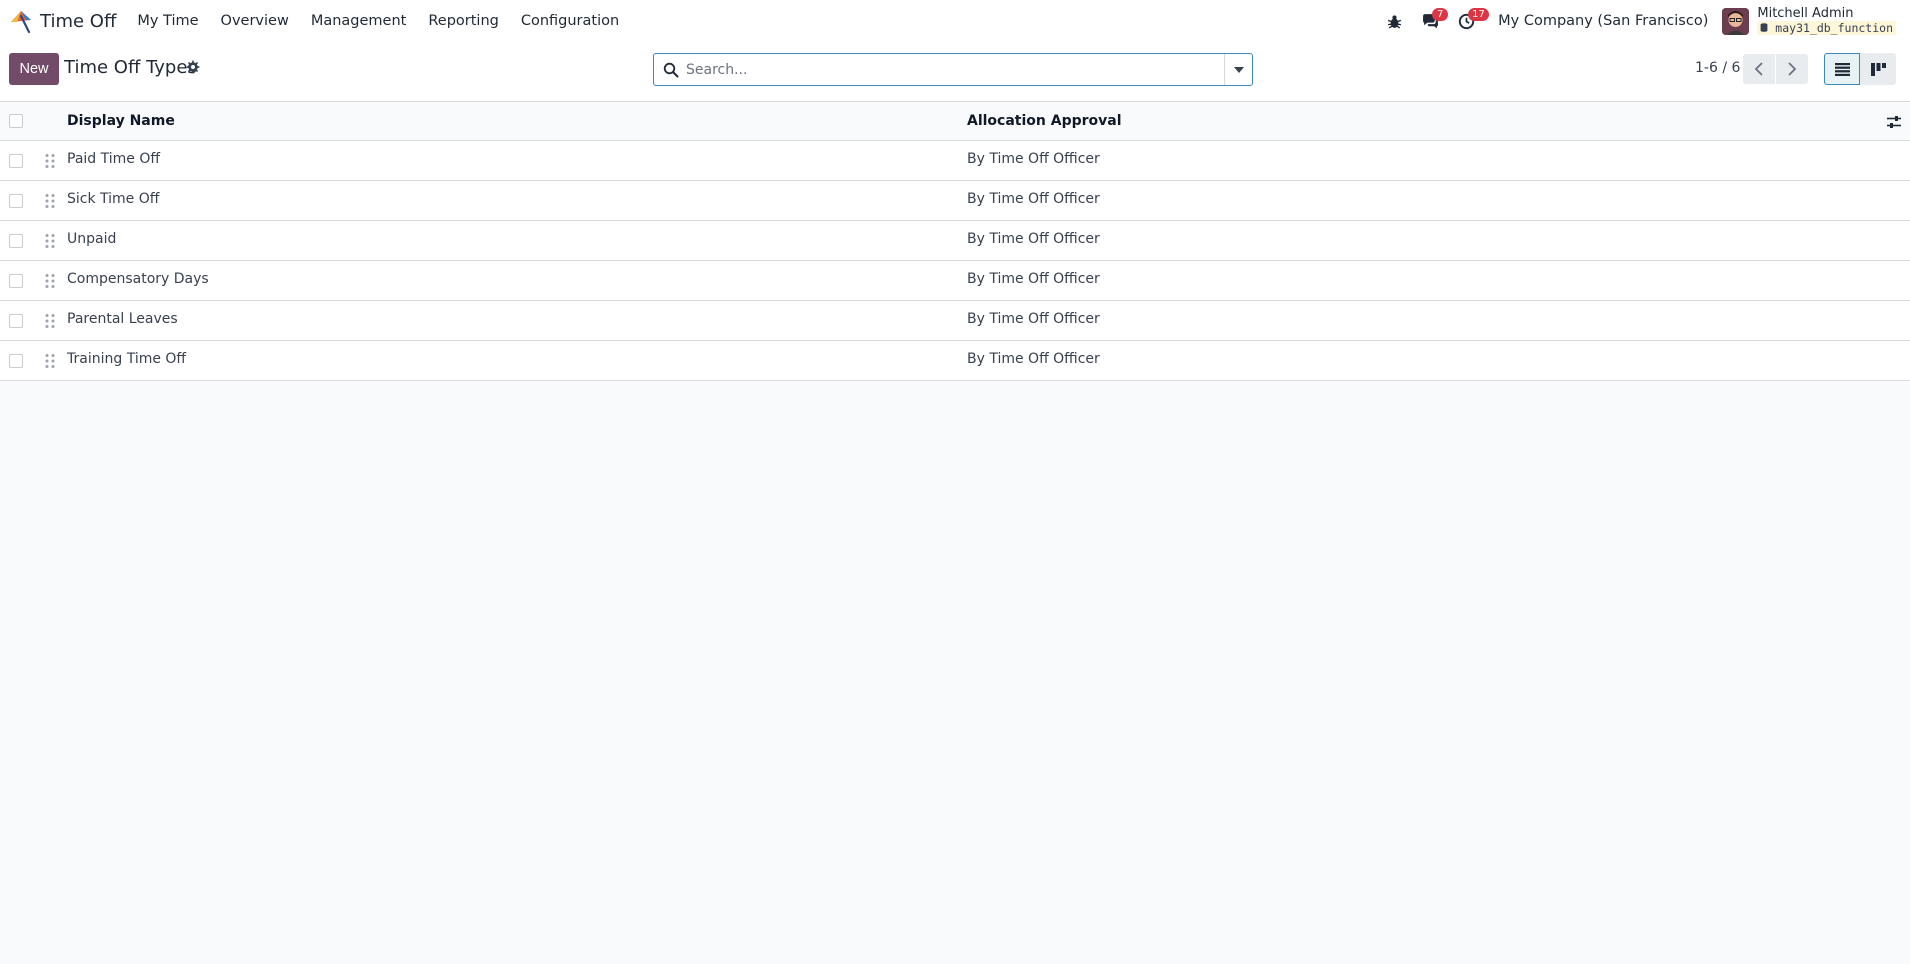  I want to click on app-brand: Time Off, so click(62, 21).